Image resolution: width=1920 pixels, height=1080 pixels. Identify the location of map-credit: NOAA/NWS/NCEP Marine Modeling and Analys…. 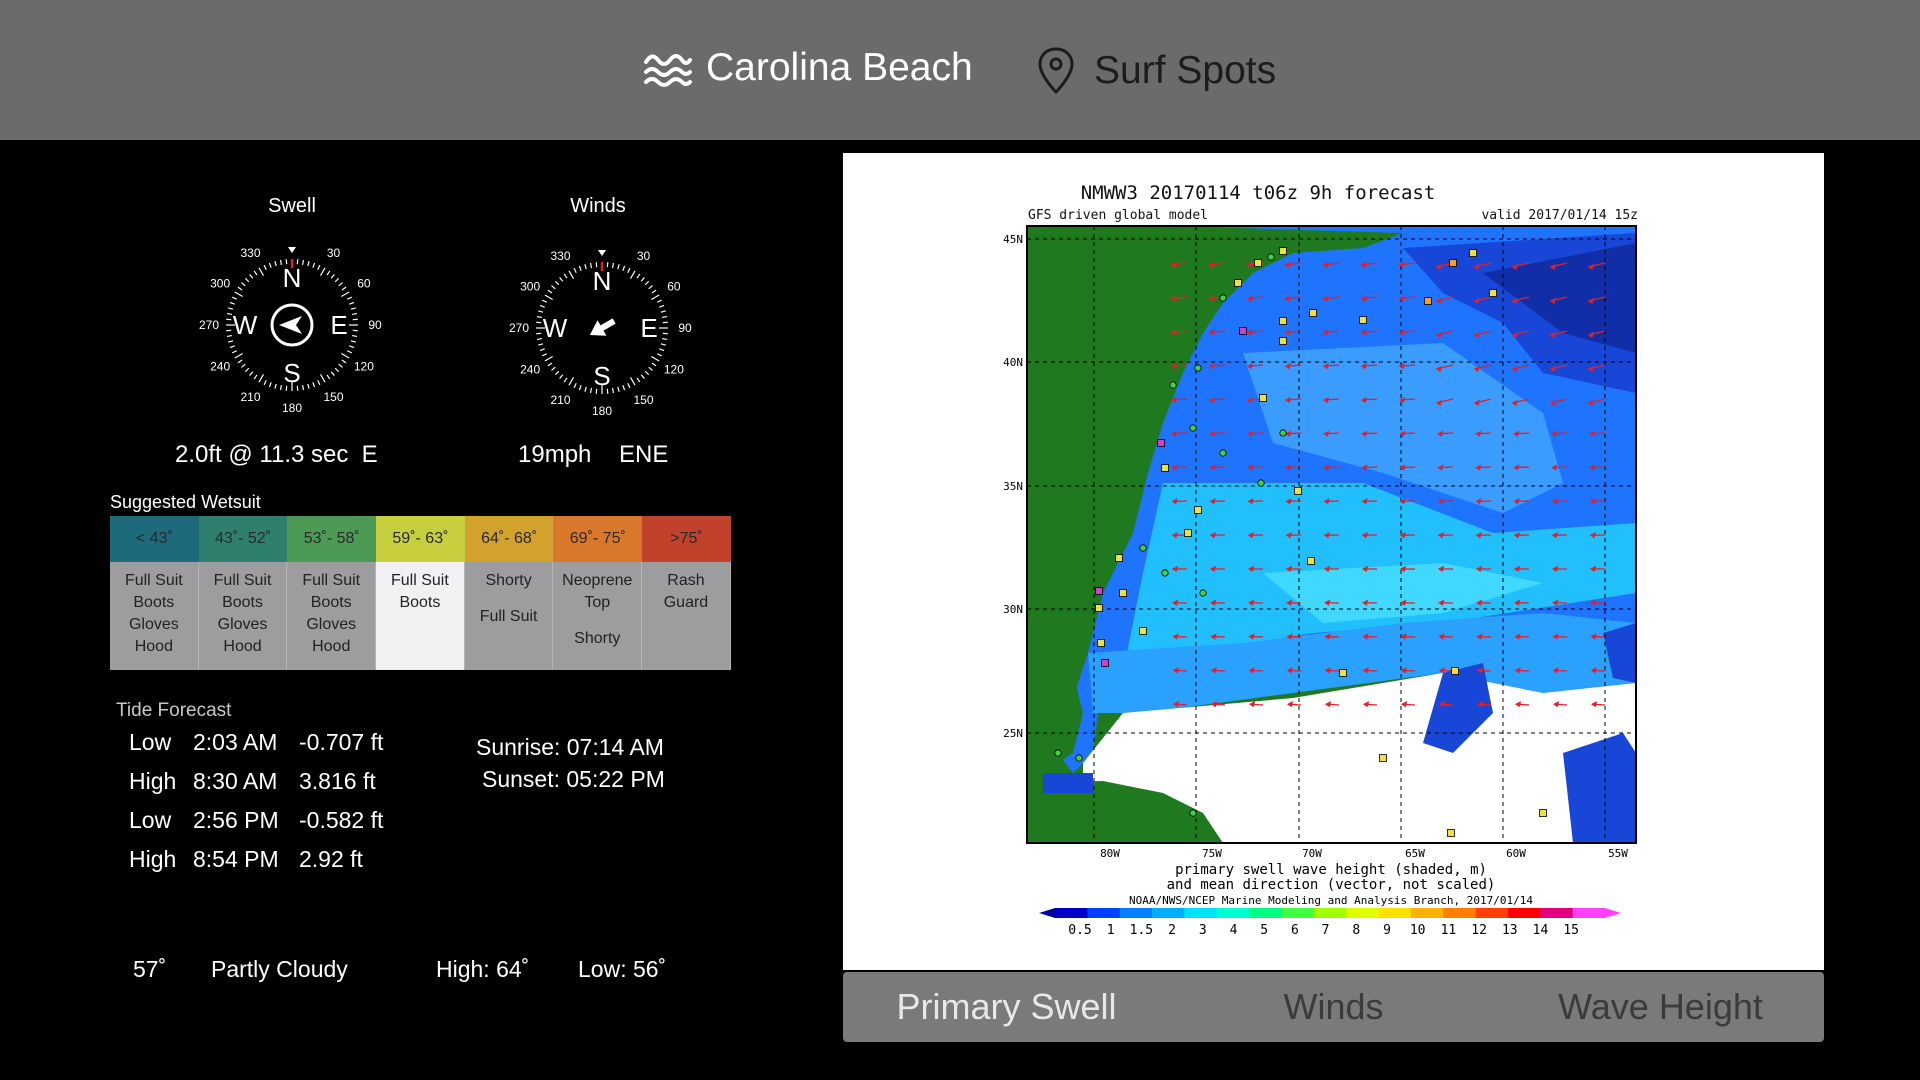
(1331, 900).